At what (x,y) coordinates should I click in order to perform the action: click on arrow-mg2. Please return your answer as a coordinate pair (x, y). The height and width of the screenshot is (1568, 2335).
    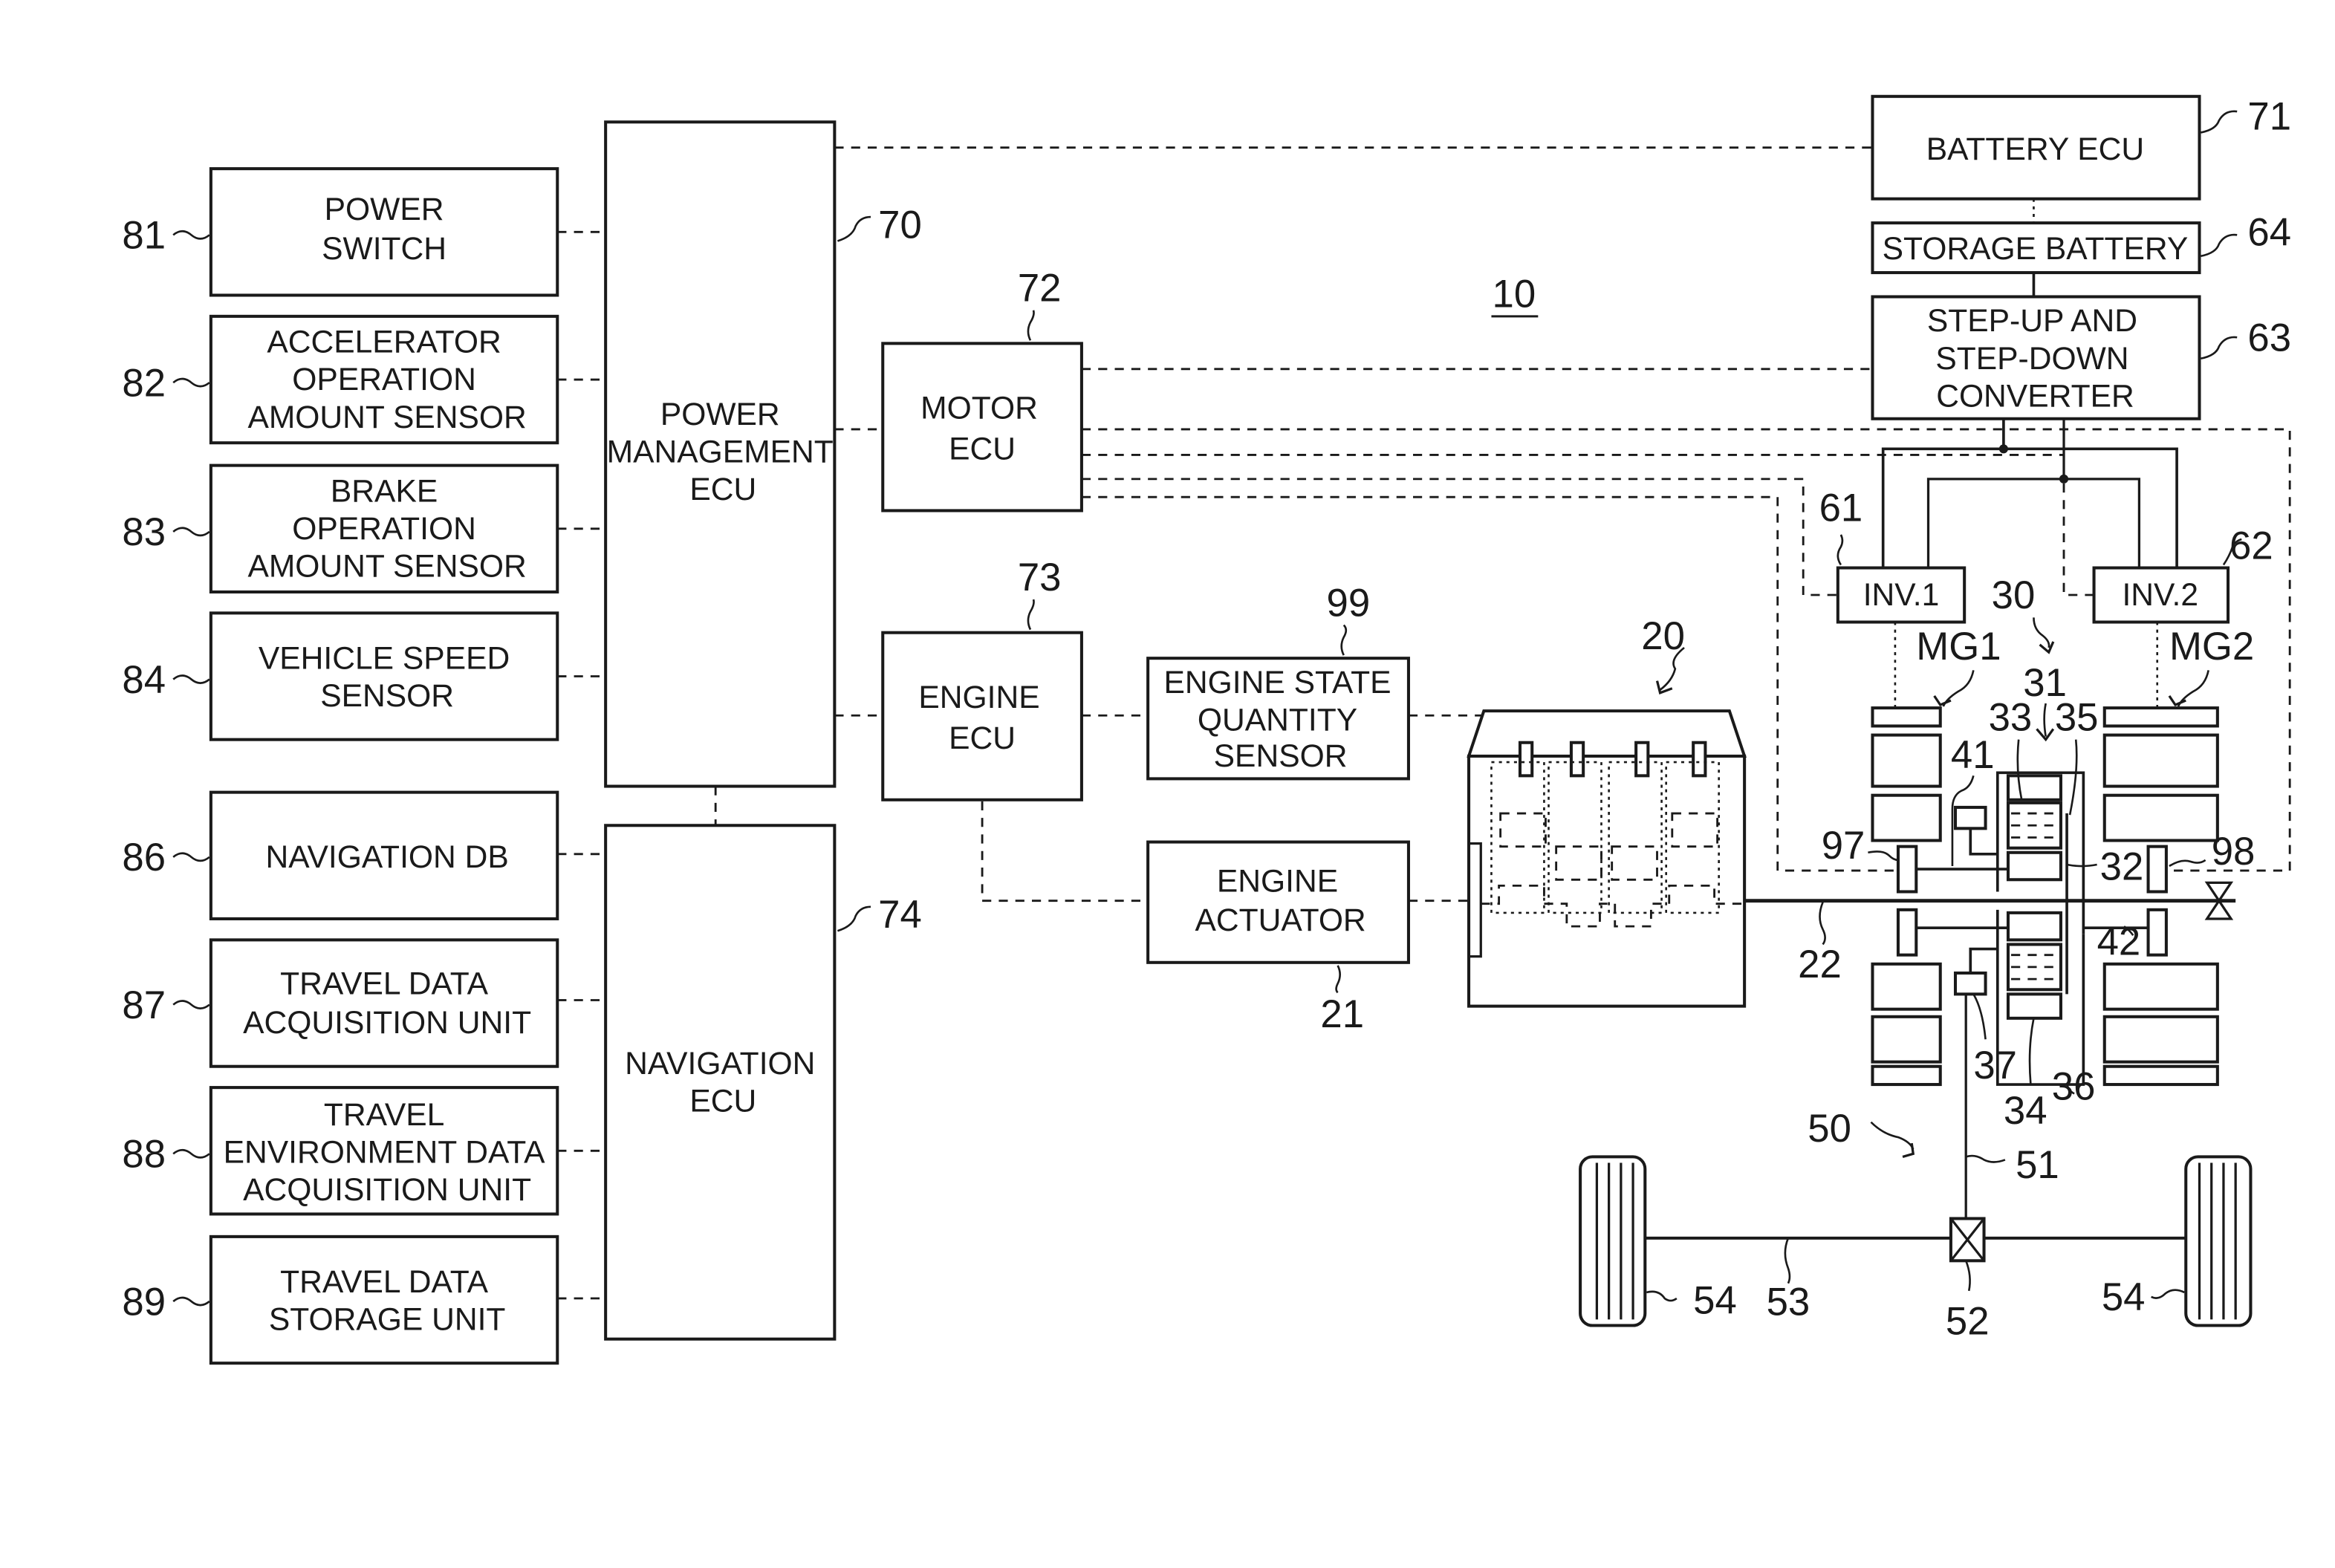
    Looking at the image, I should click on (2177, 701).